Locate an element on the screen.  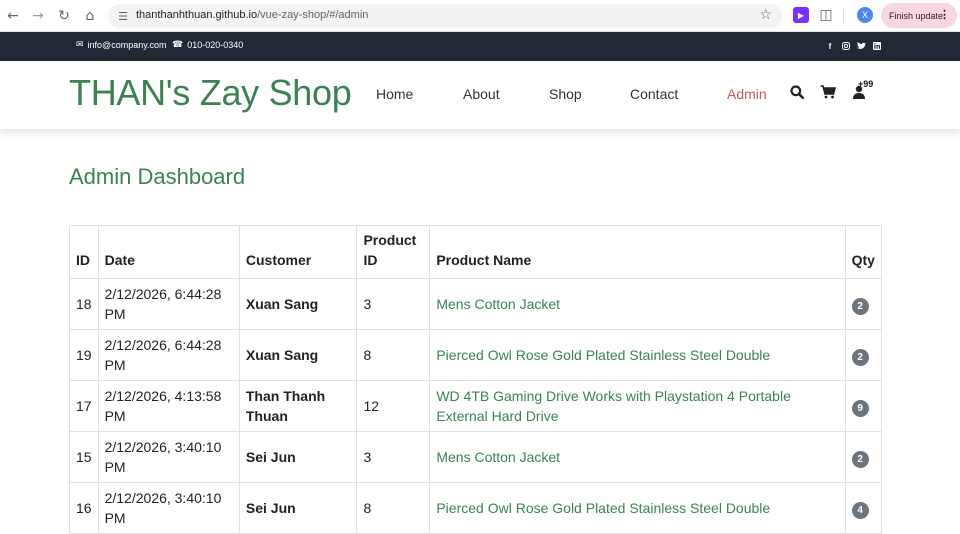
twitter-icon is located at coordinates (861, 46).